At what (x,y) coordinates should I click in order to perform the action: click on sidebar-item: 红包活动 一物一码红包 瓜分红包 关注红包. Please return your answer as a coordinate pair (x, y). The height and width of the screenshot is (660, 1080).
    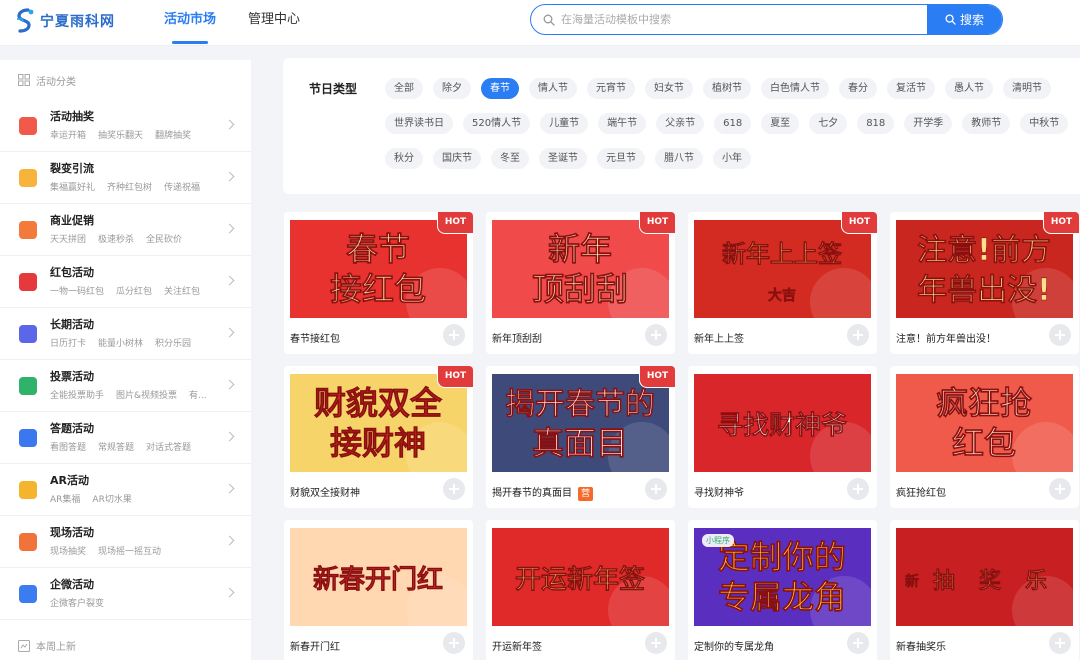
    Looking at the image, I should click on (125, 282).